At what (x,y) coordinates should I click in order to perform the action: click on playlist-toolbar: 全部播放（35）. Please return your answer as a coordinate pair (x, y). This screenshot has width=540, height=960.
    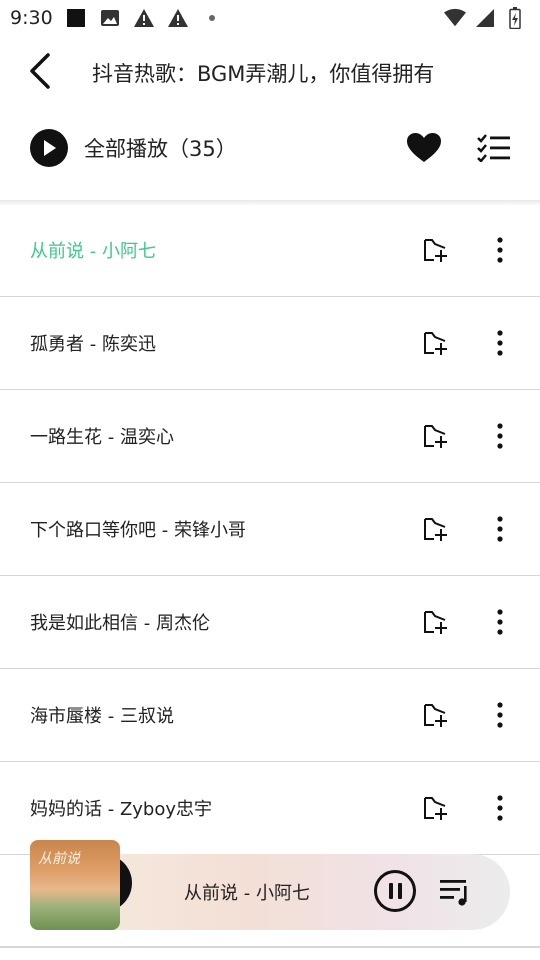
    Looking at the image, I should click on (270, 148).